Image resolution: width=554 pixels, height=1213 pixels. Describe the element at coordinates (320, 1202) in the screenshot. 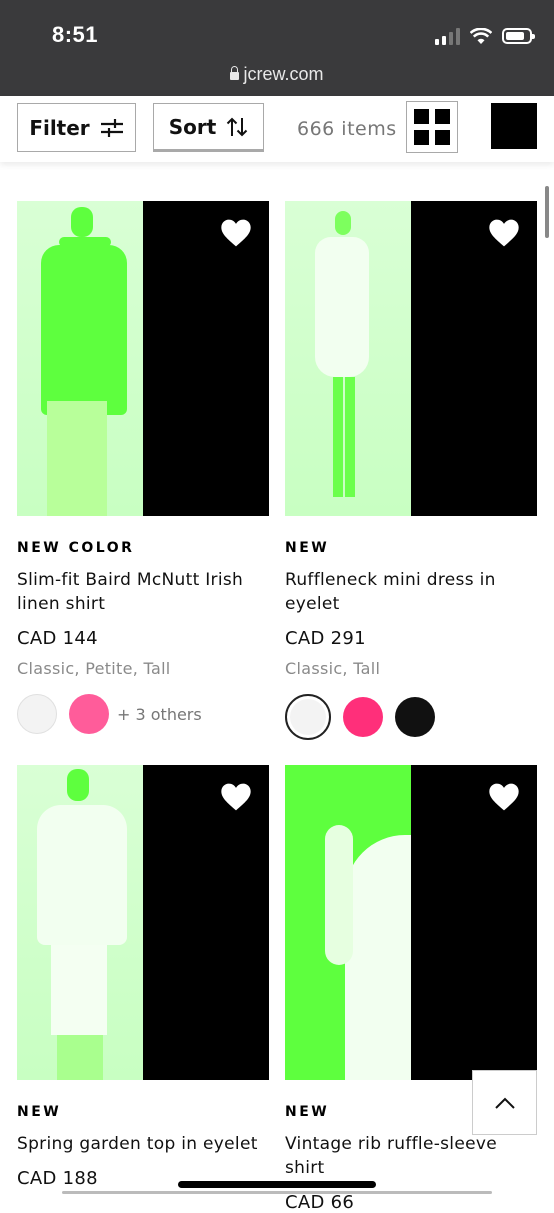

I see `product-price: CAD 66` at that location.